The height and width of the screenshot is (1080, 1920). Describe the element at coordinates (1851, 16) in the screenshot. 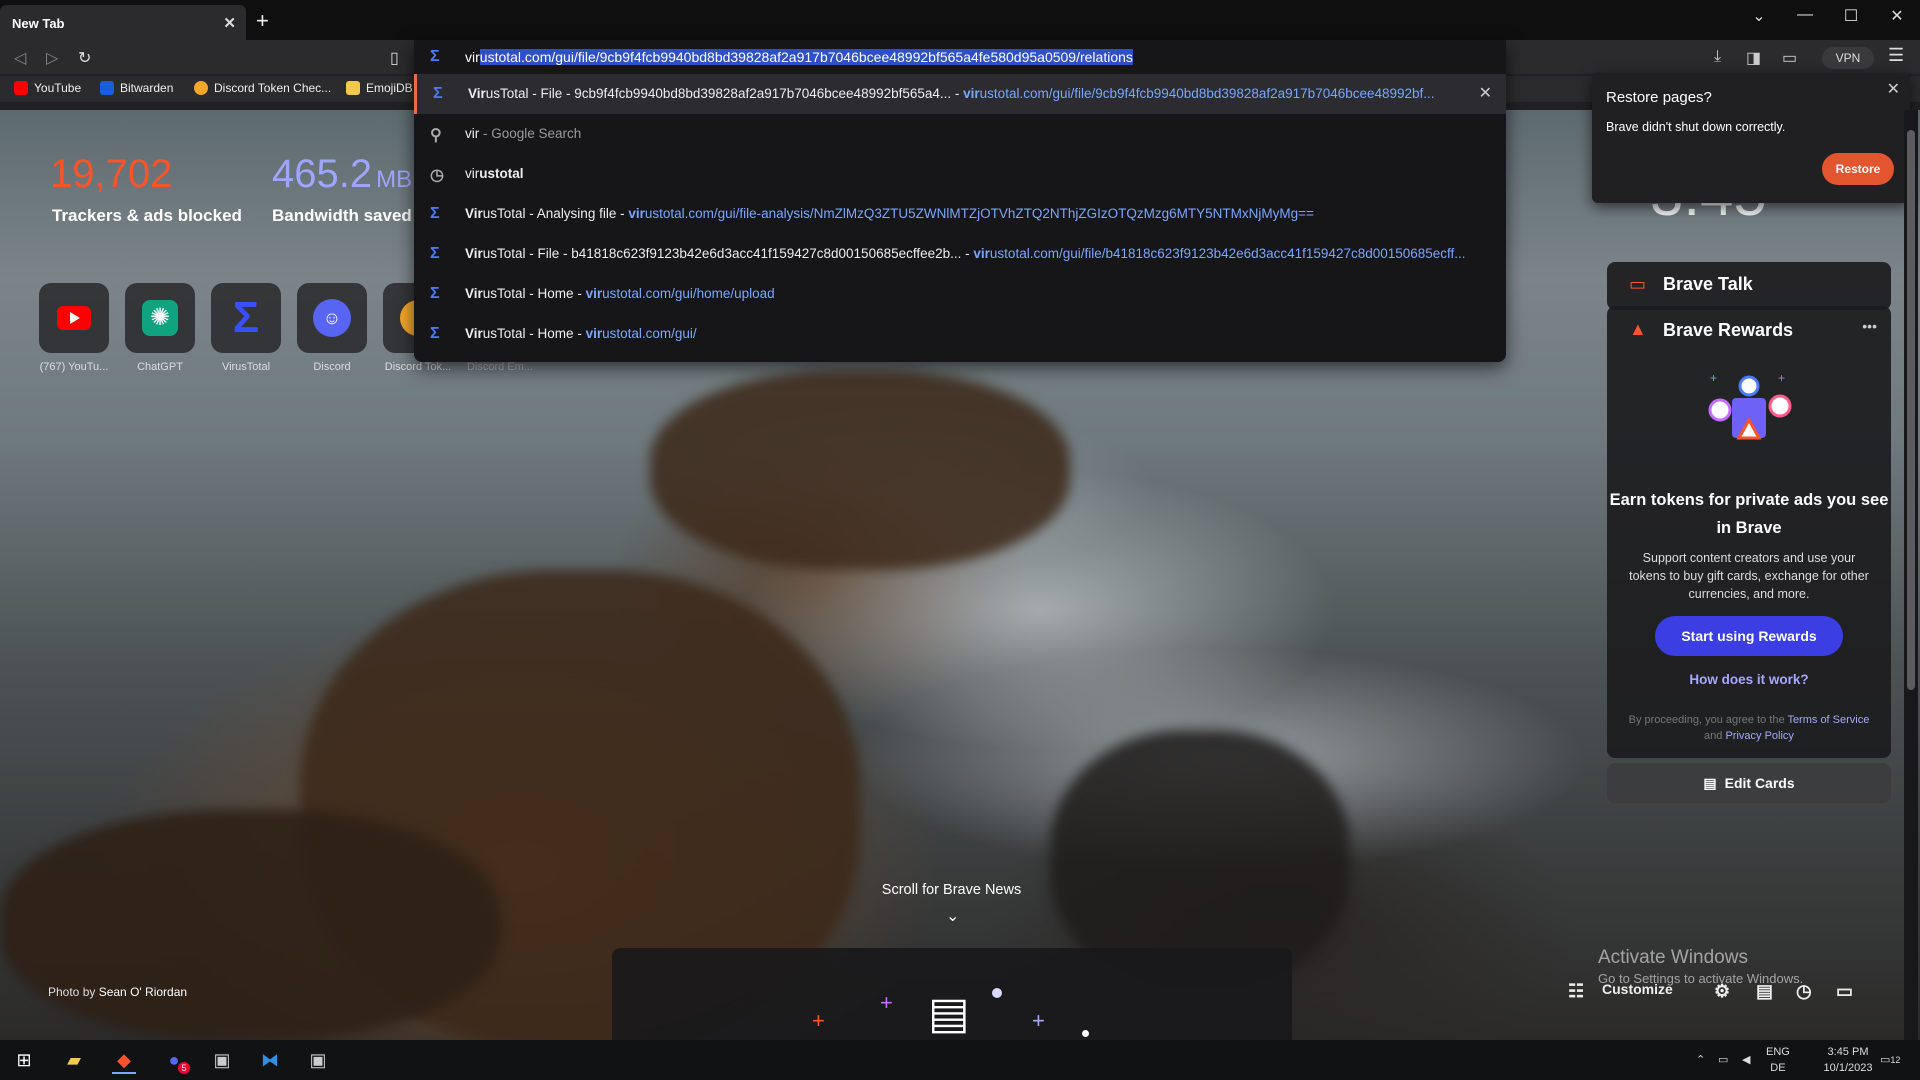

I see `maximize-button: ☐` at that location.